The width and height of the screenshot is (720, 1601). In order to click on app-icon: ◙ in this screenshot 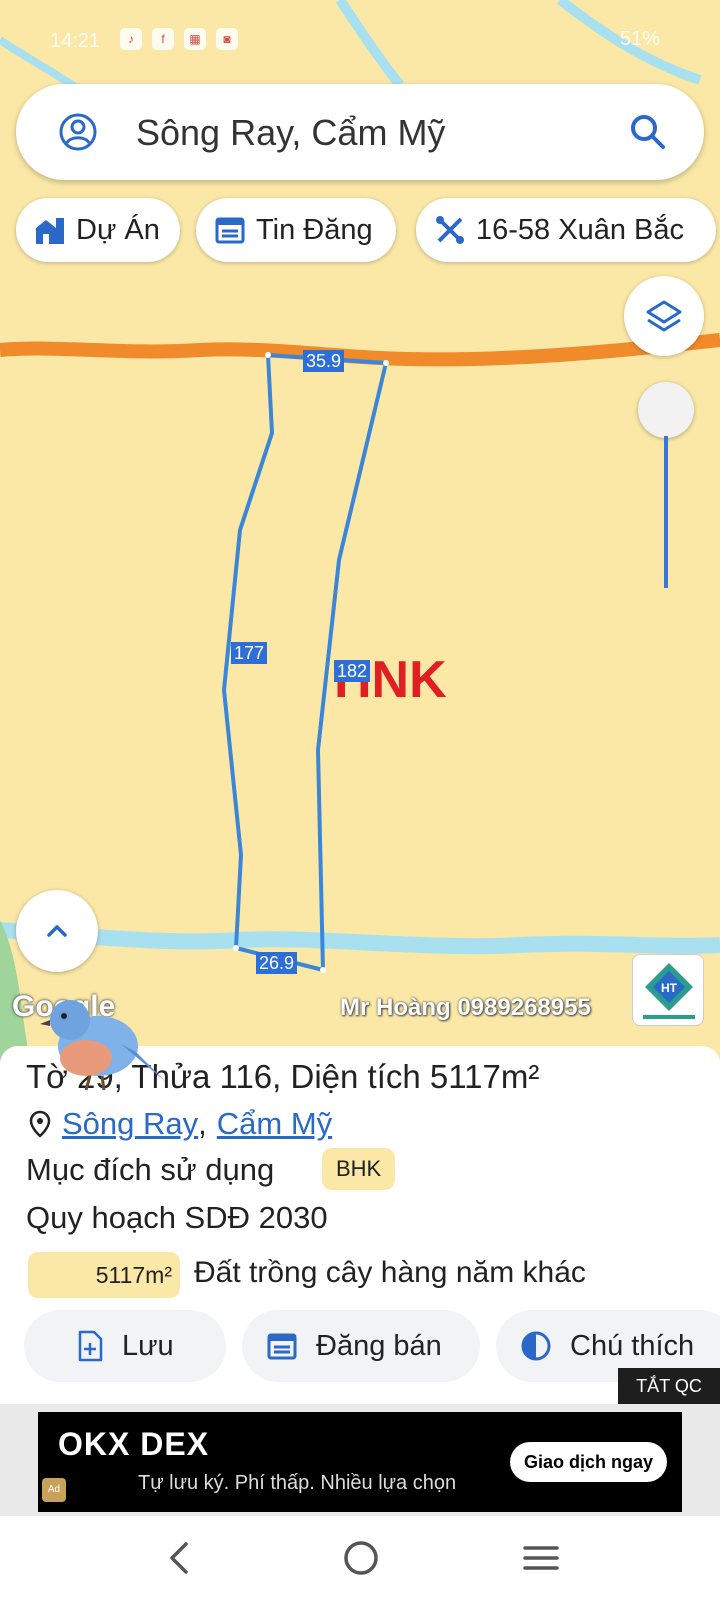, I will do `click(227, 39)`.